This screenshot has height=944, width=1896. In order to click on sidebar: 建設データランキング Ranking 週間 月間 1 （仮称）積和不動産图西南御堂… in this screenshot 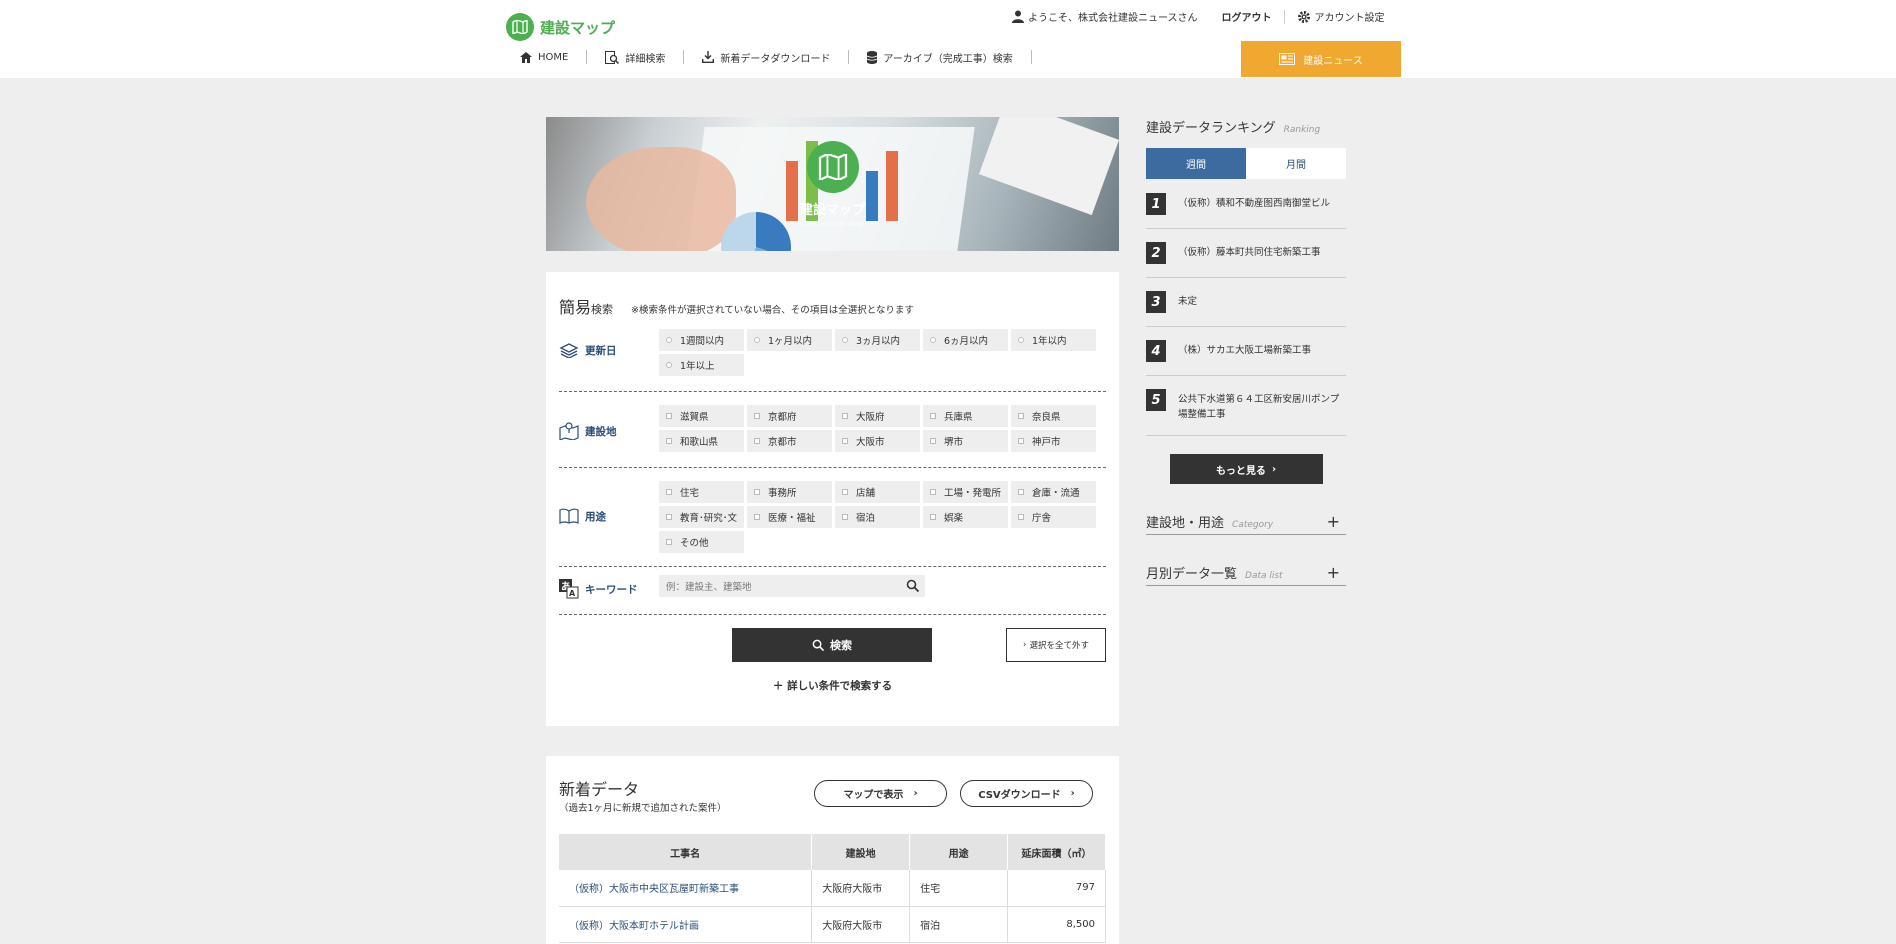, I will do `click(1246, 351)`.